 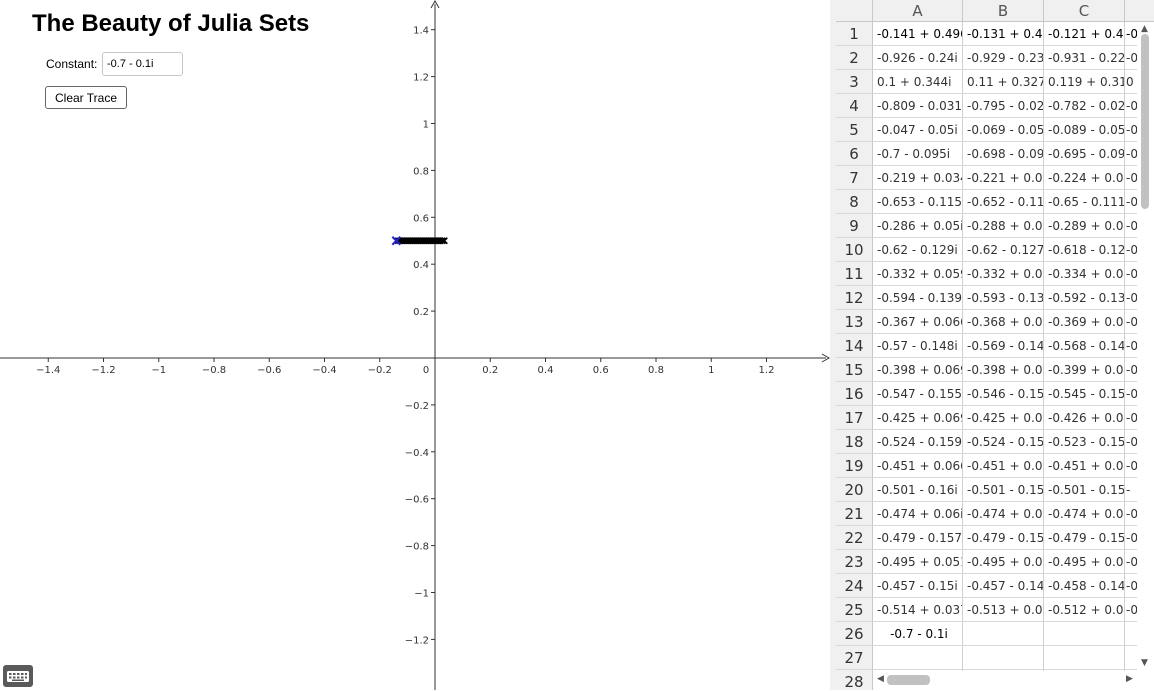 What do you see at coordinates (1084, 466) in the screenshot?
I see `cell-c: -0.451 + 0.06` at bounding box center [1084, 466].